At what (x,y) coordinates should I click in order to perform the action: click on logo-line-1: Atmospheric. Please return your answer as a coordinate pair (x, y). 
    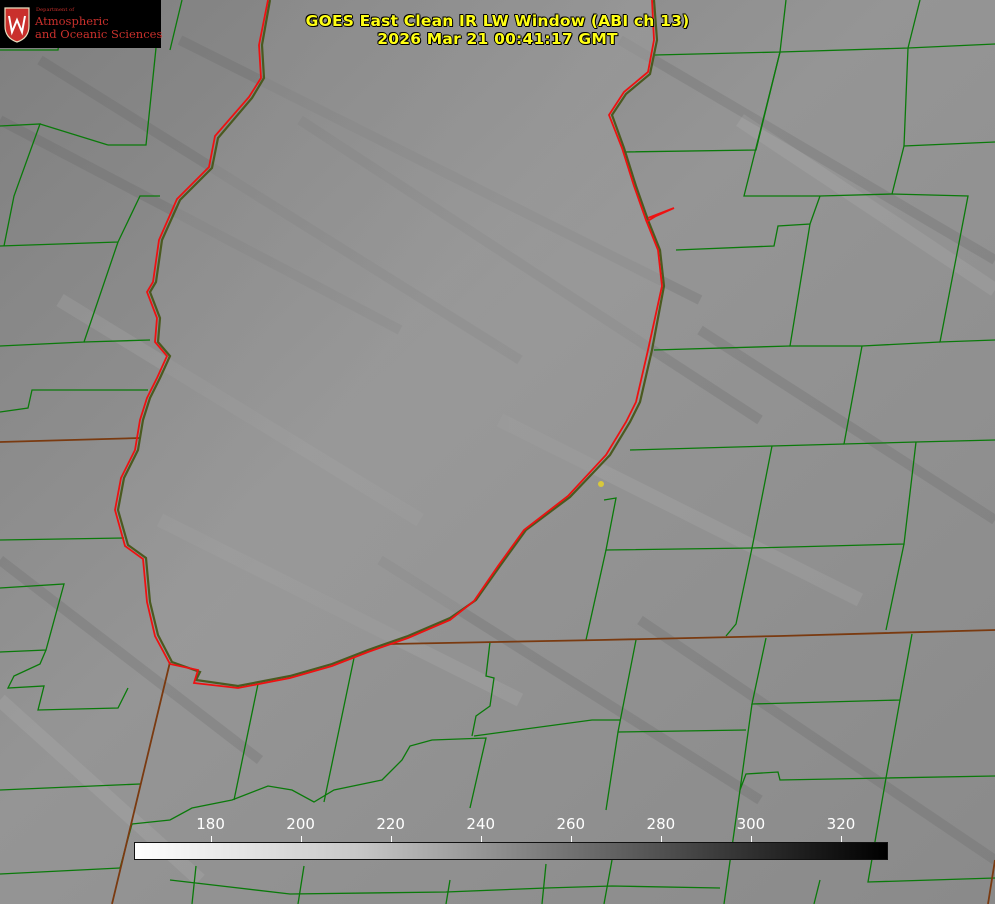
    Looking at the image, I should click on (72, 21).